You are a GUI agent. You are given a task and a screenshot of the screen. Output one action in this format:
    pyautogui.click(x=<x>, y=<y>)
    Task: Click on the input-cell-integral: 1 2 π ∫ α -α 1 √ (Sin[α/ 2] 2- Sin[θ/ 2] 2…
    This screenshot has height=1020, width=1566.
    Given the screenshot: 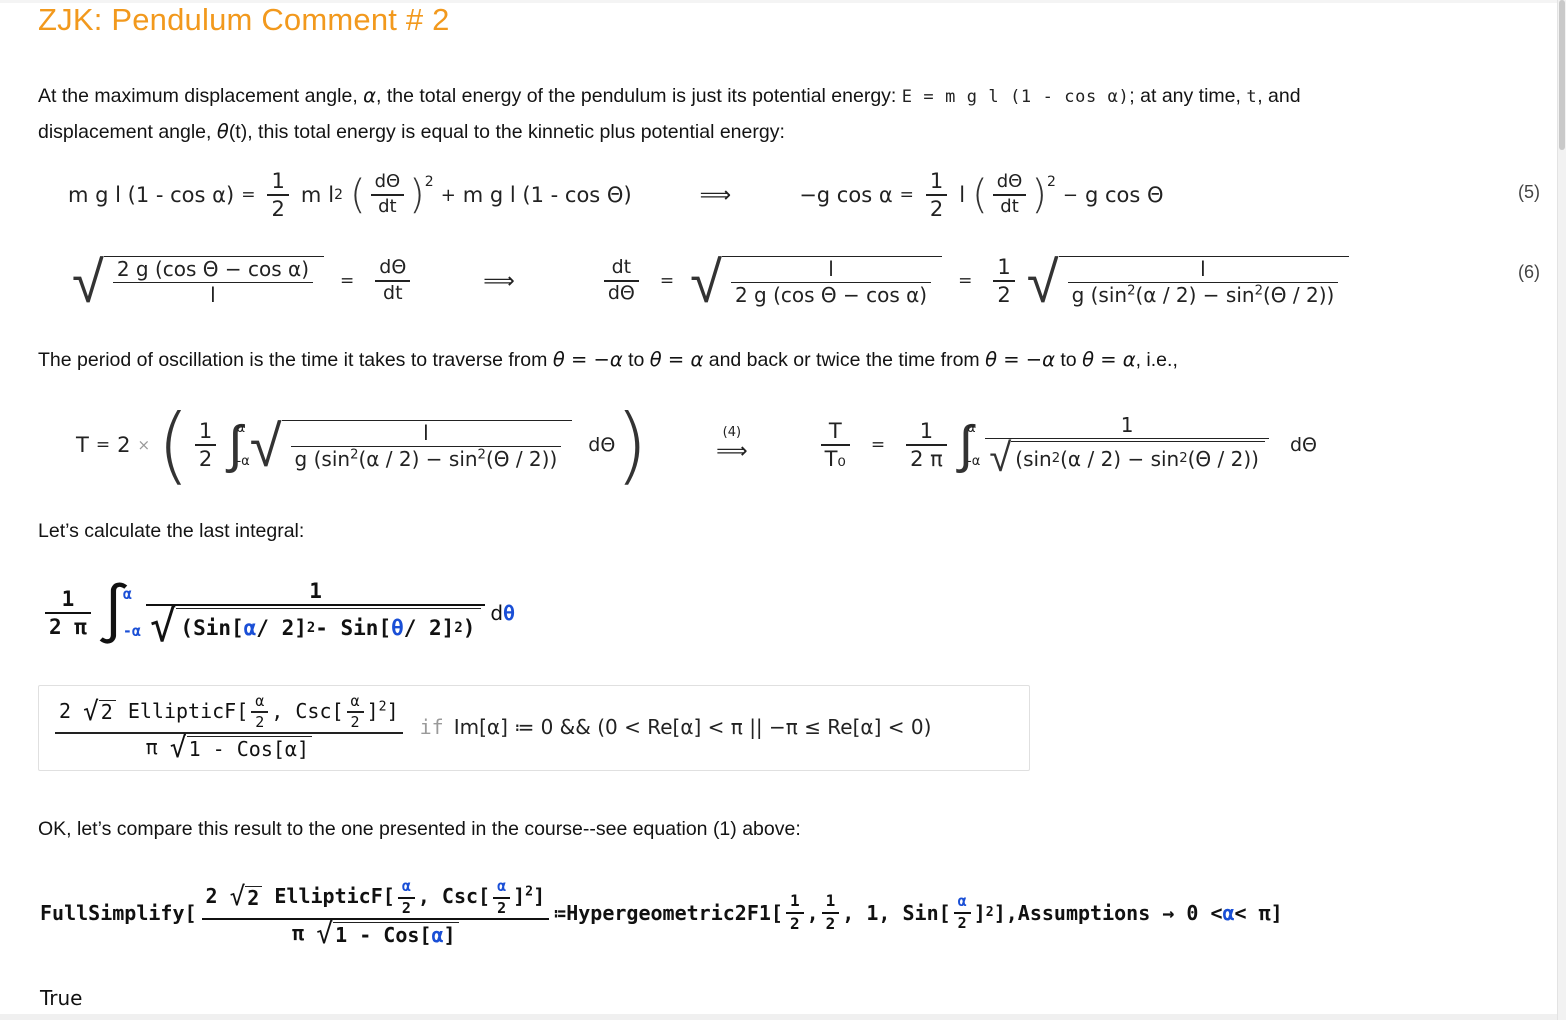 What is the action you would take?
    pyautogui.click(x=277, y=613)
    